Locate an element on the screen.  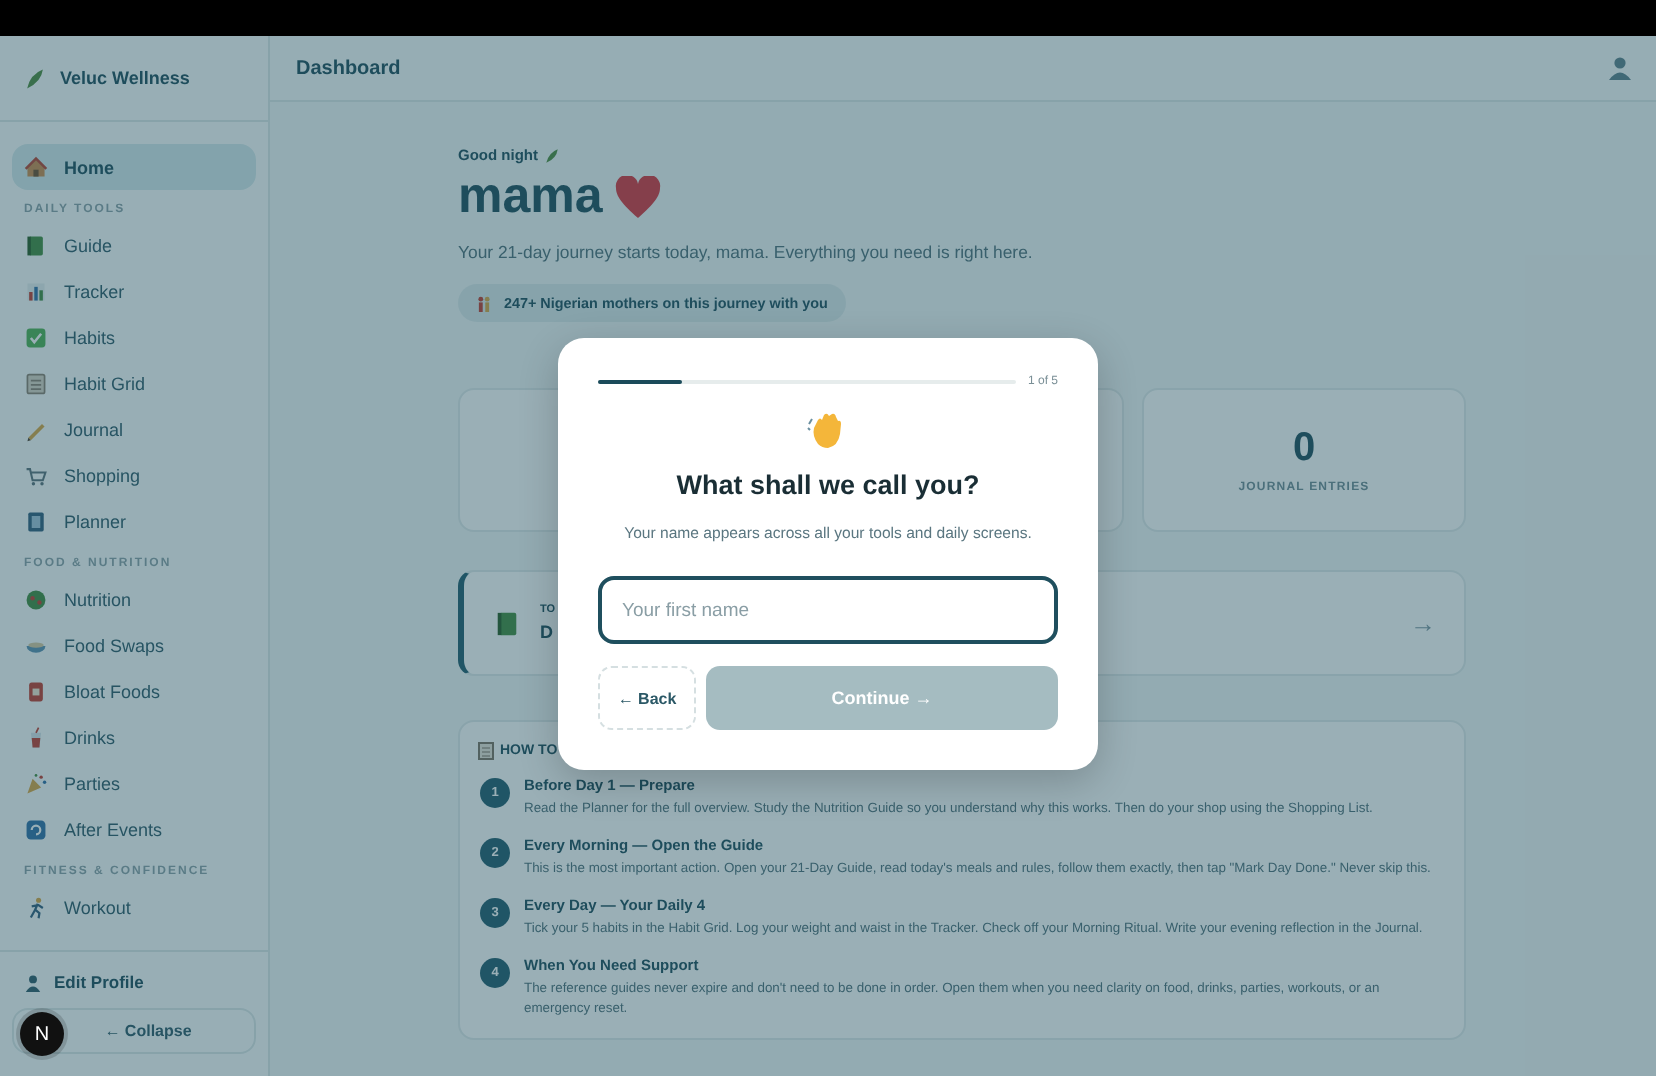
back-button: ← Back is located at coordinates (647, 698).